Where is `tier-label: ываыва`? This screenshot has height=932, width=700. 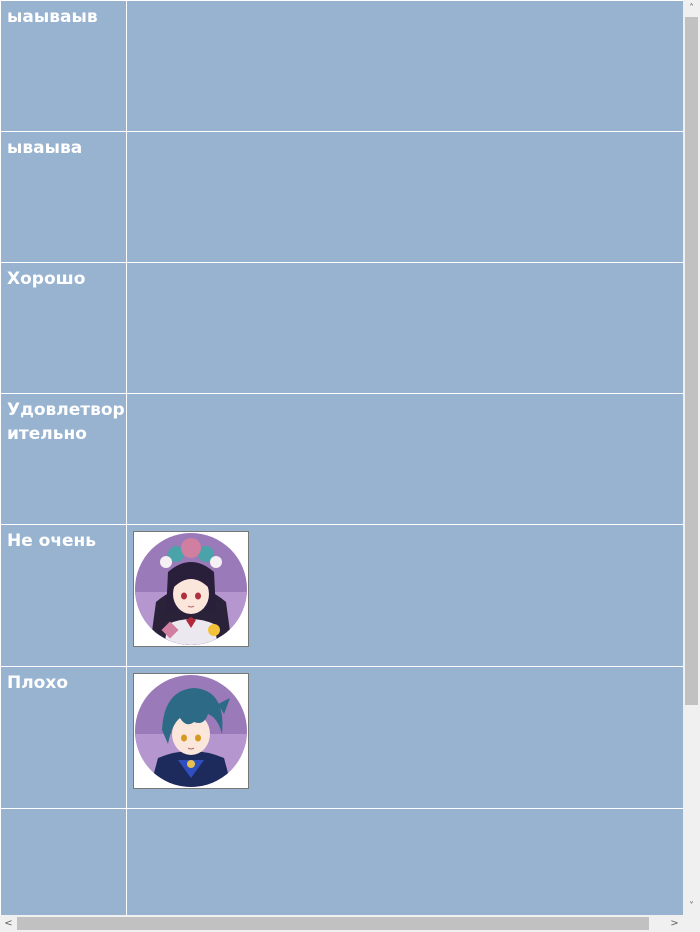 tier-label: ываыва is located at coordinates (63, 197).